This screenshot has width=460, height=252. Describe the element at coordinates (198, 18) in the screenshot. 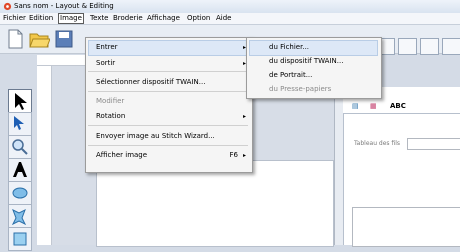

I see `menu-option: Option` at that location.